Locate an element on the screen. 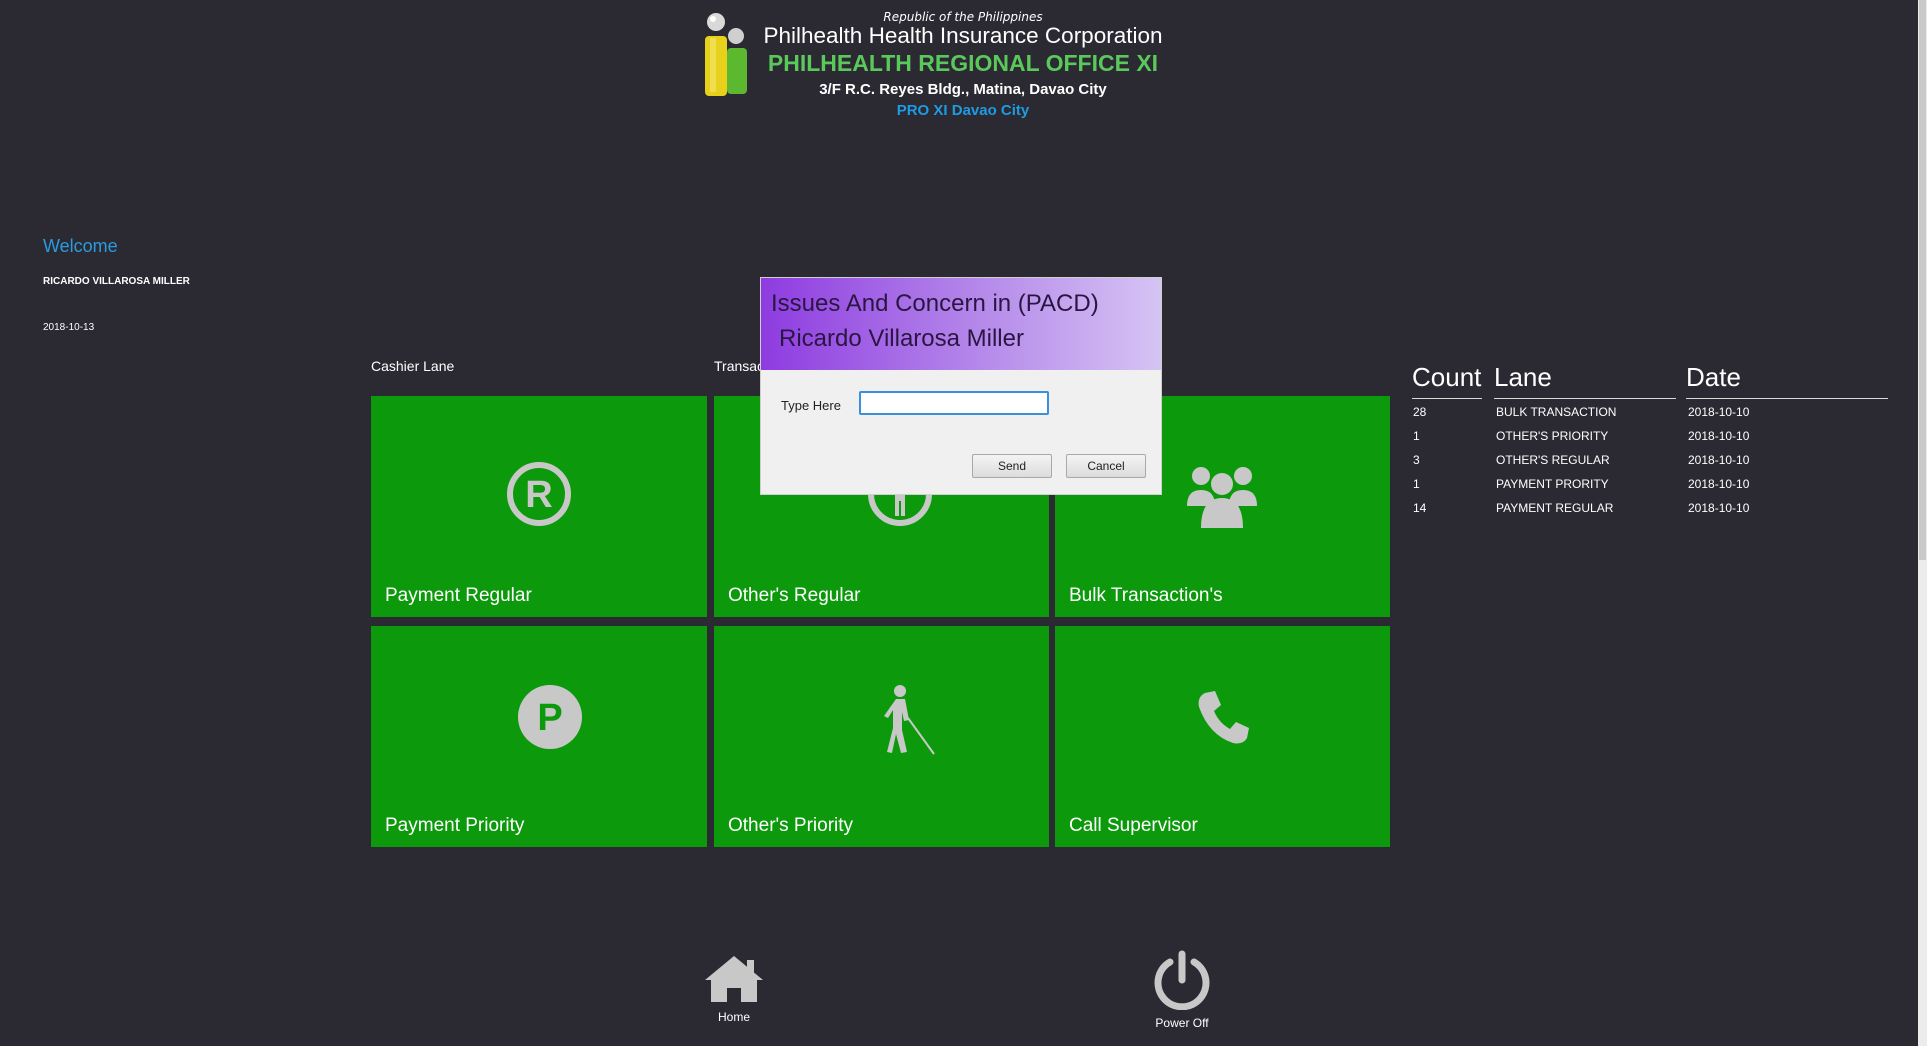 The width and height of the screenshot is (1927, 1046). p-circle-icon: P is located at coordinates (550, 717).